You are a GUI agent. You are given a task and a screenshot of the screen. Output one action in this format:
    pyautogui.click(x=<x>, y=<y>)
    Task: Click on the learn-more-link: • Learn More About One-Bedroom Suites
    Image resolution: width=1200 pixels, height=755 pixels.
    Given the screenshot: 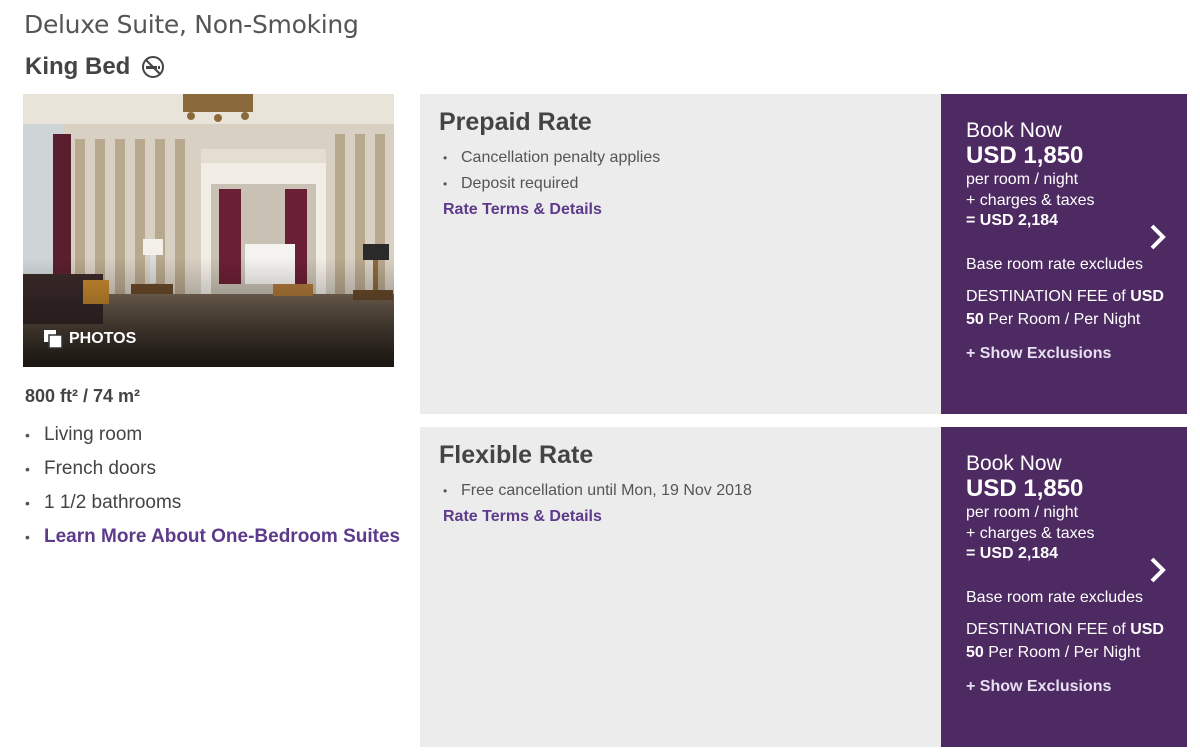 What is the action you would take?
    pyautogui.click(x=212, y=537)
    